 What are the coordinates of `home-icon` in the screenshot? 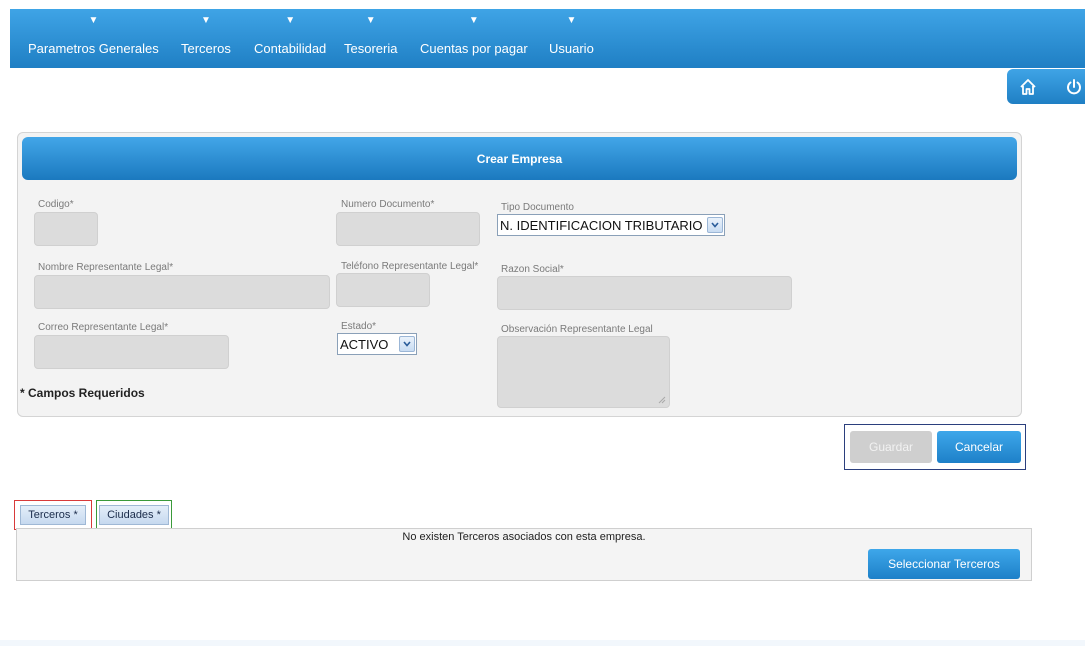 It's located at (1028, 87).